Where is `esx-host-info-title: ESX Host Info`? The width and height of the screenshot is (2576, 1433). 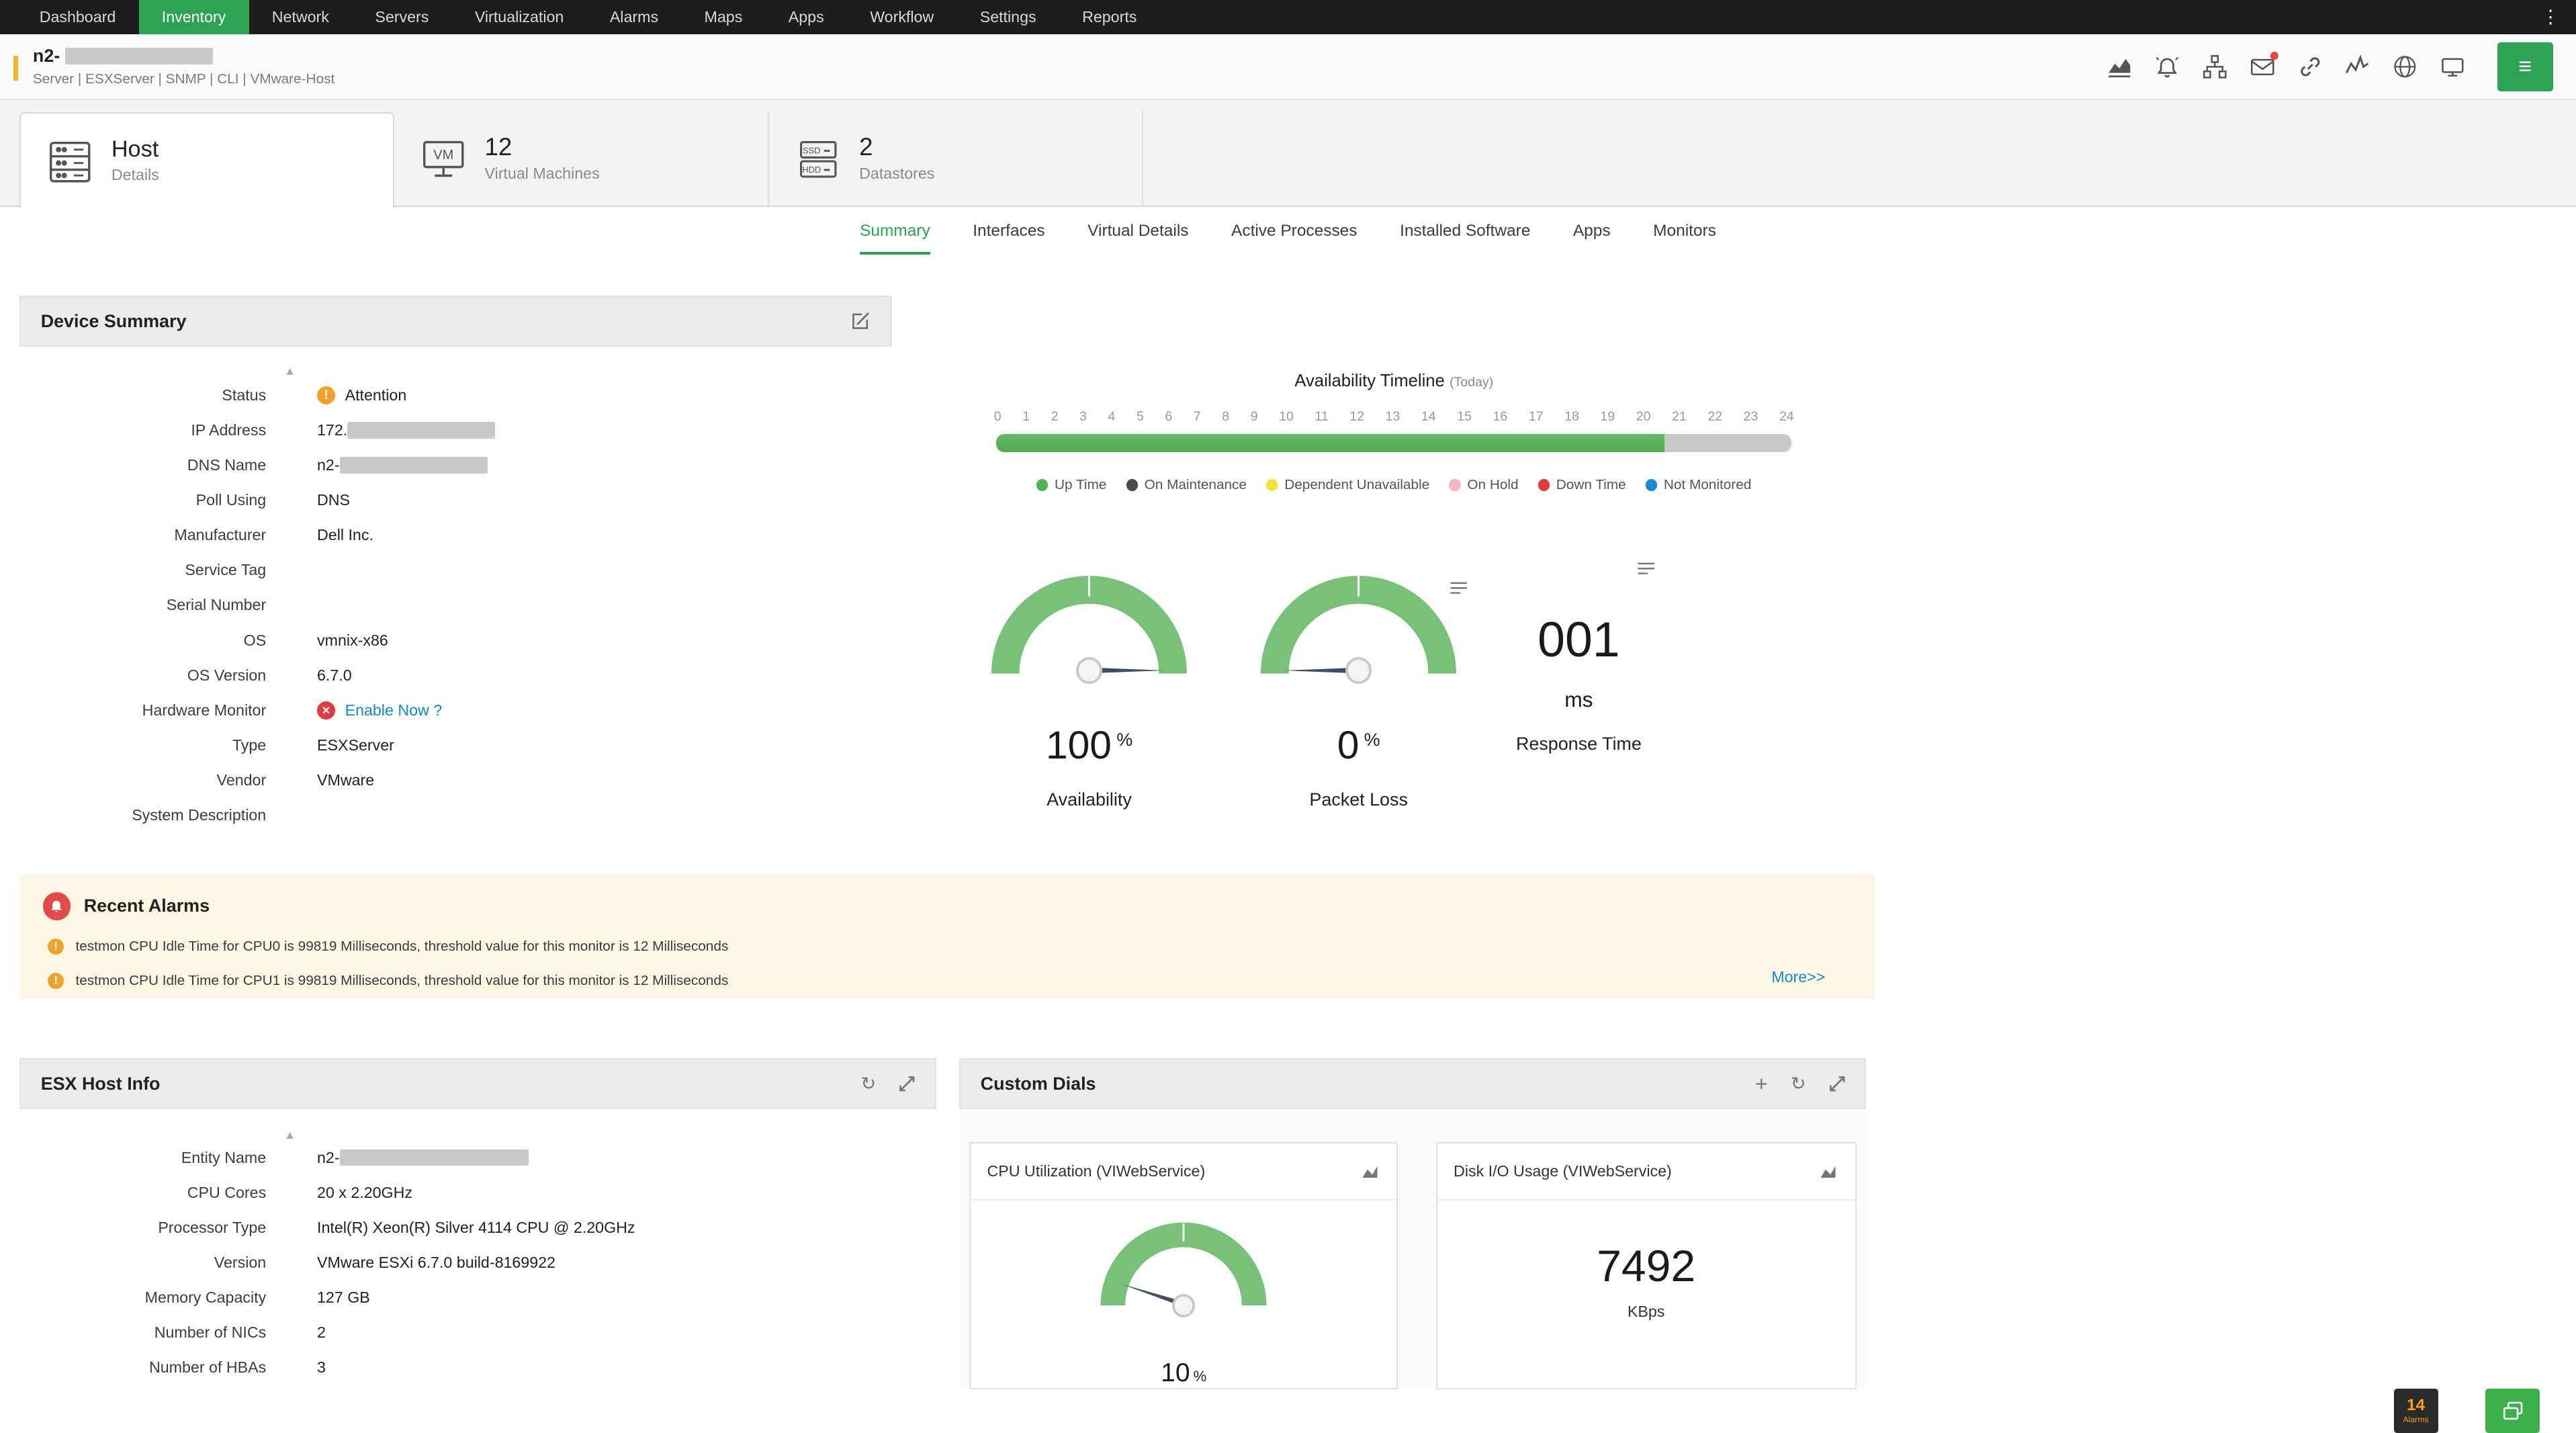 esx-host-info-title: ESX Host Info is located at coordinates (101, 1083).